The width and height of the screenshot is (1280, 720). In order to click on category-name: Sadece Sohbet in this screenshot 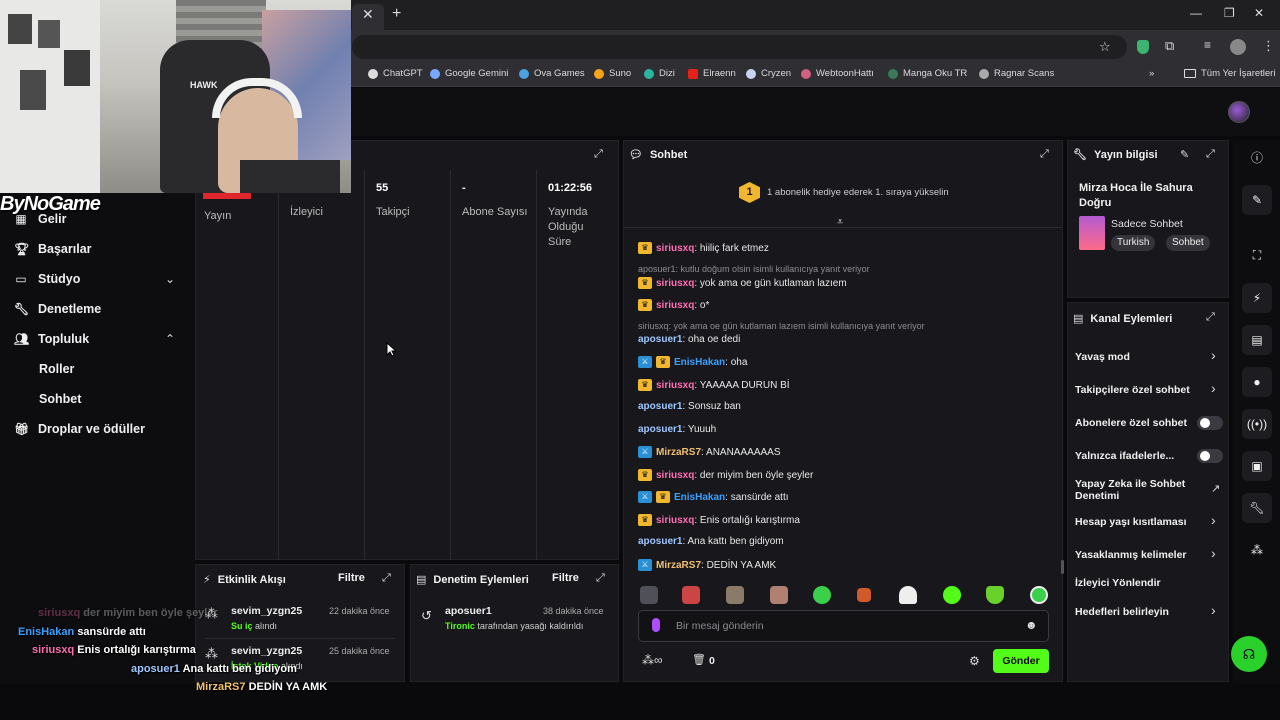, I will do `click(1147, 224)`.